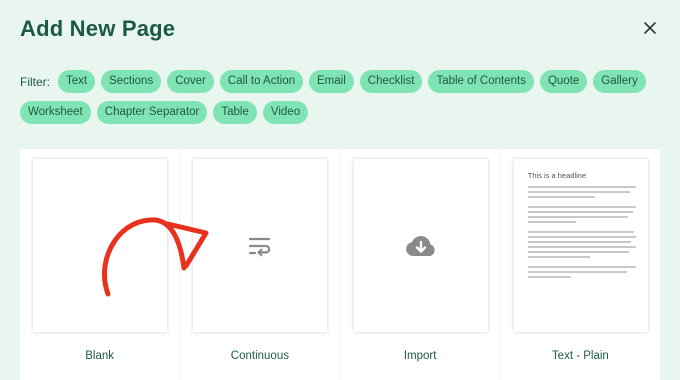 The image size is (680, 380). I want to click on preview-headline: This is a headline, so click(557, 175).